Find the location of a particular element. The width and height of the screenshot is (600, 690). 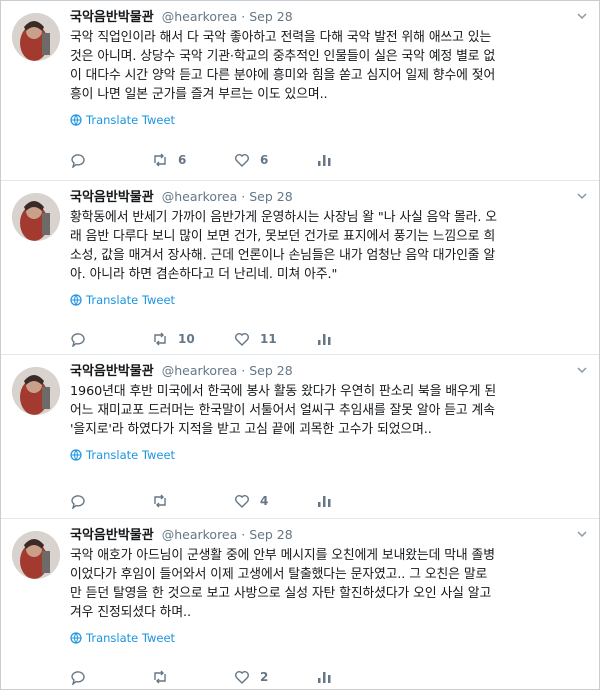

tweet-actions: 2 is located at coordinates (329, 677).